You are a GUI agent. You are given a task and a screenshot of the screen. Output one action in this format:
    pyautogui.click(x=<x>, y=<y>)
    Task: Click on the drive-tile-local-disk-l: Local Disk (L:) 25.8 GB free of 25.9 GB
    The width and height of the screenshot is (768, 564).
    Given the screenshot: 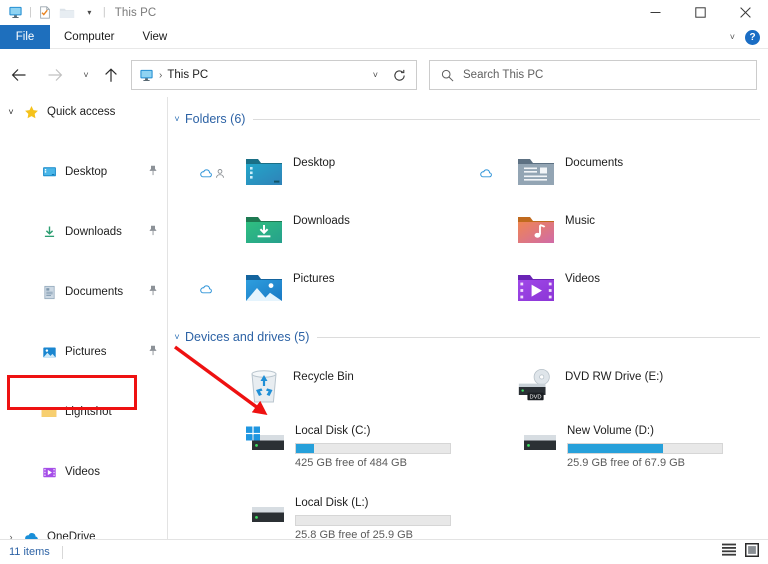 What is the action you would take?
    pyautogui.click(x=347, y=515)
    